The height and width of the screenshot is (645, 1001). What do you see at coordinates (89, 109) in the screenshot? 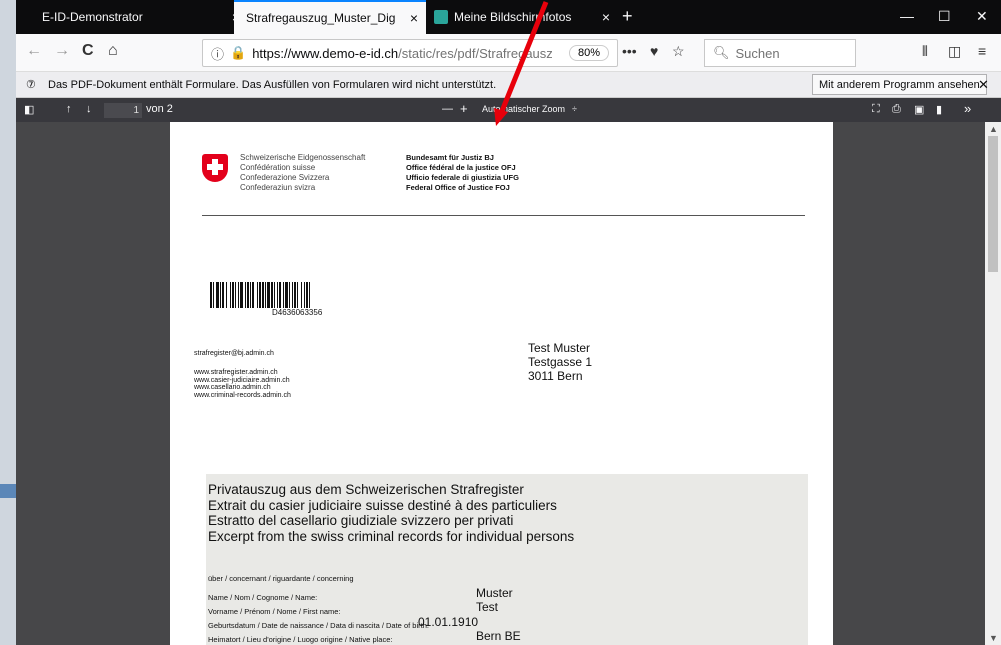
I see `next-page-icon: ↓` at bounding box center [89, 109].